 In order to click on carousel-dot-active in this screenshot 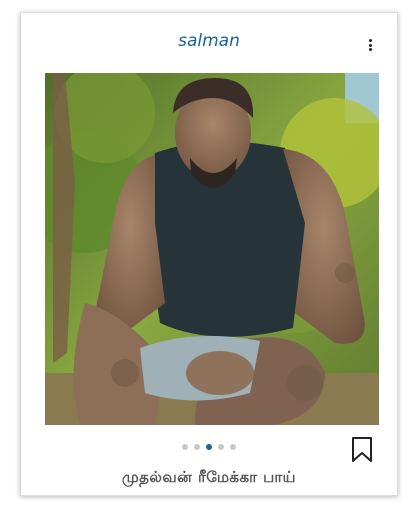, I will do `click(209, 447)`.